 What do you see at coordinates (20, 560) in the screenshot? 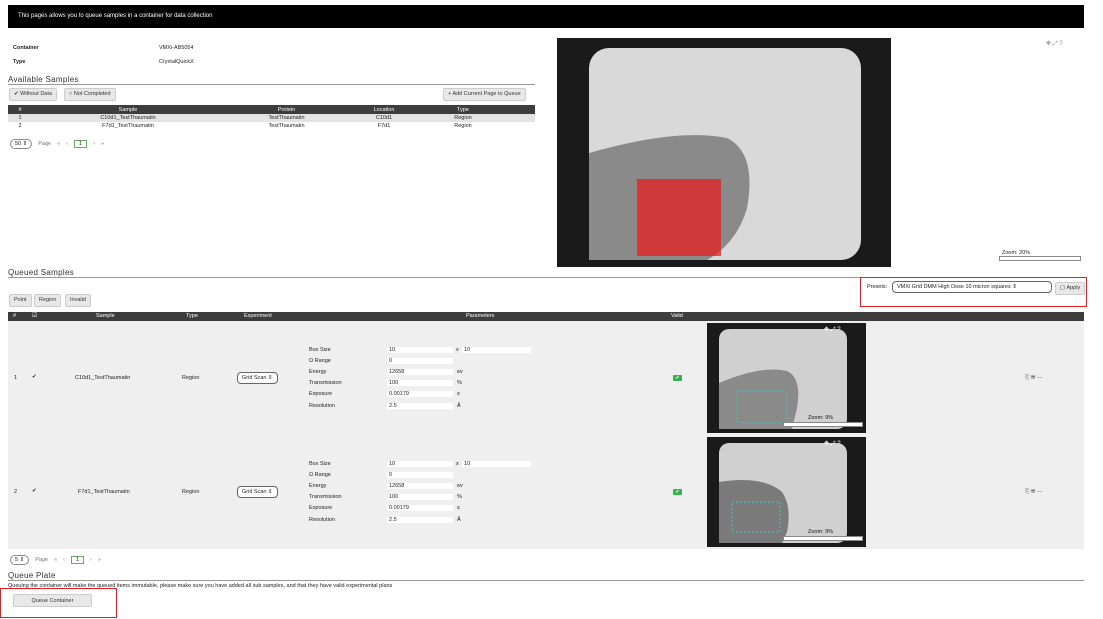
I see `per-page-select: 5 ⇕` at bounding box center [20, 560].